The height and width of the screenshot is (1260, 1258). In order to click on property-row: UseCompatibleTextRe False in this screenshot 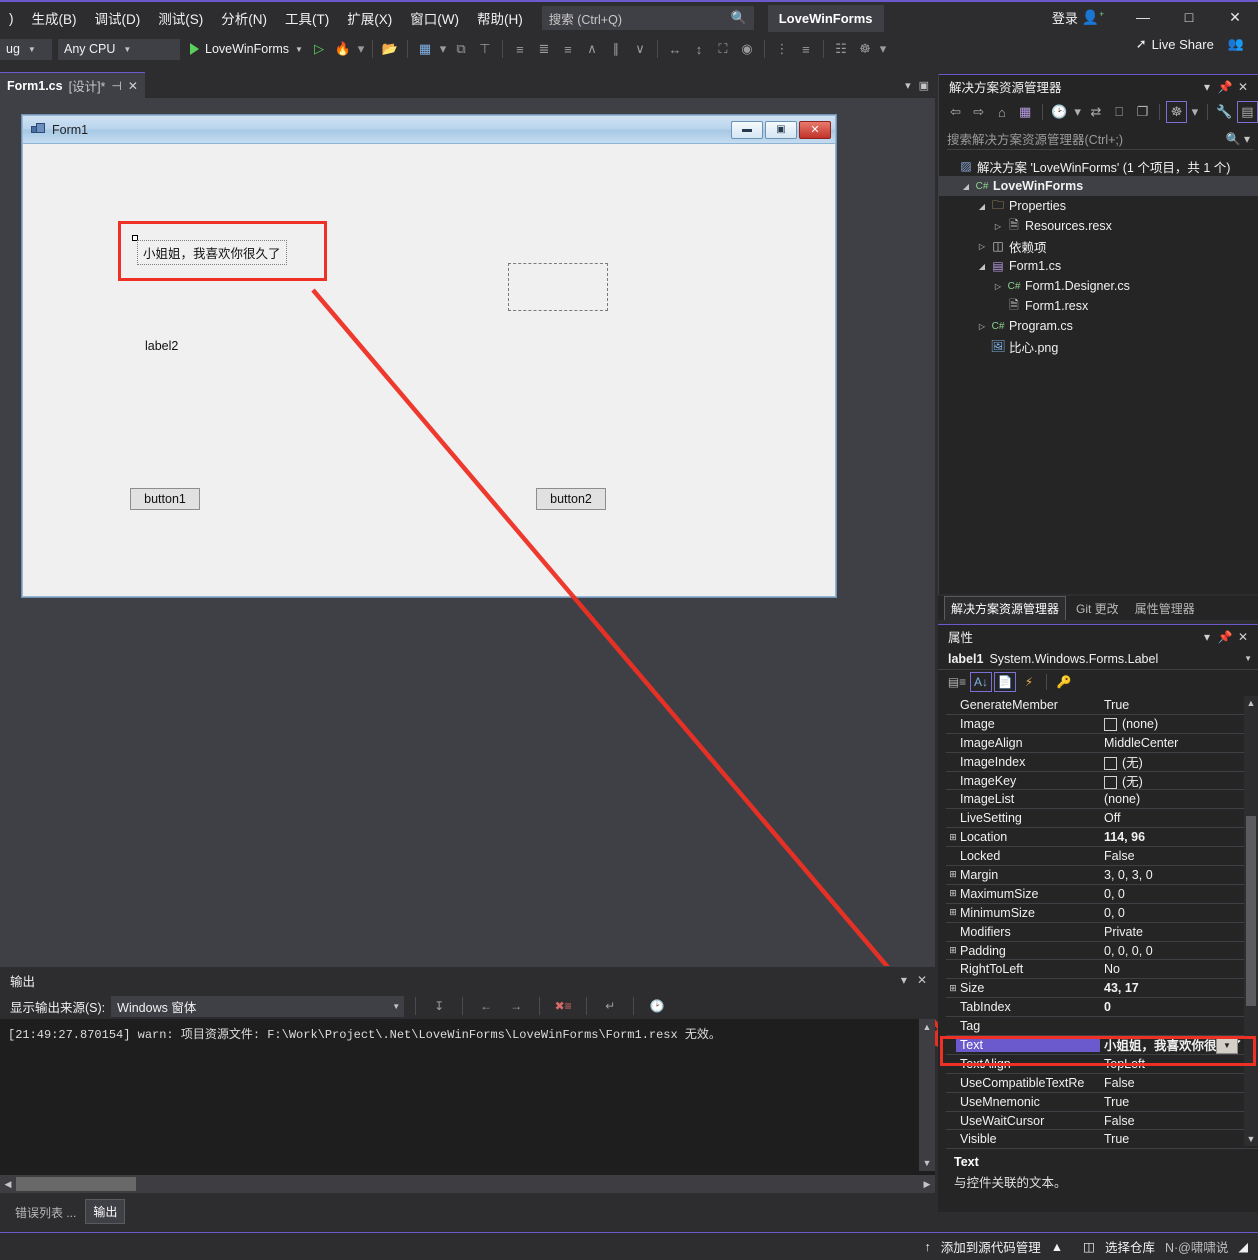, I will do `click(1102, 1083)`.